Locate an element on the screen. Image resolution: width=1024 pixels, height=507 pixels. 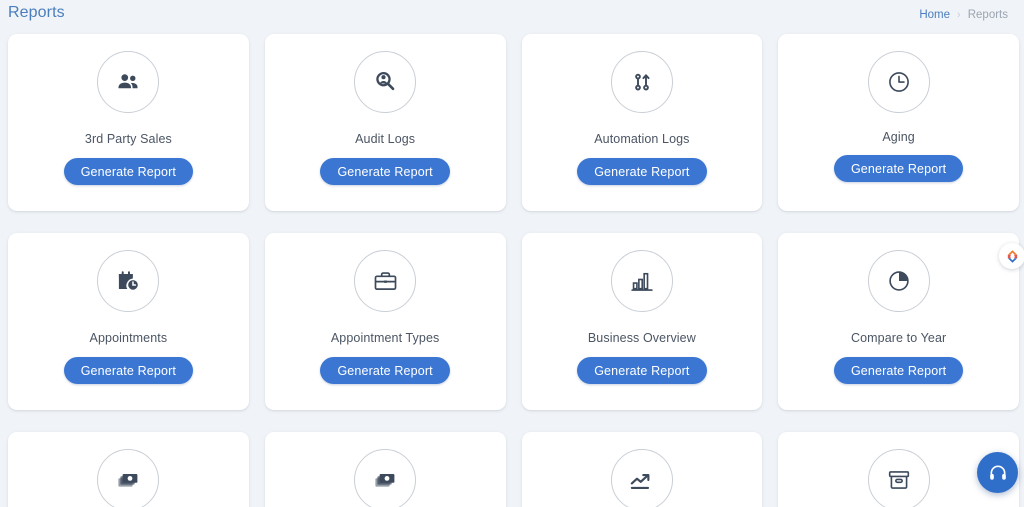
breadcrumb: Home › Reports is located at coordinates (963, 13).